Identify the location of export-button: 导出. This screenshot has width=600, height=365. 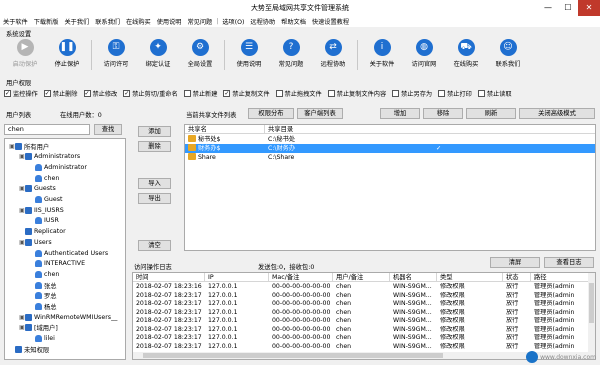
(154, 198).